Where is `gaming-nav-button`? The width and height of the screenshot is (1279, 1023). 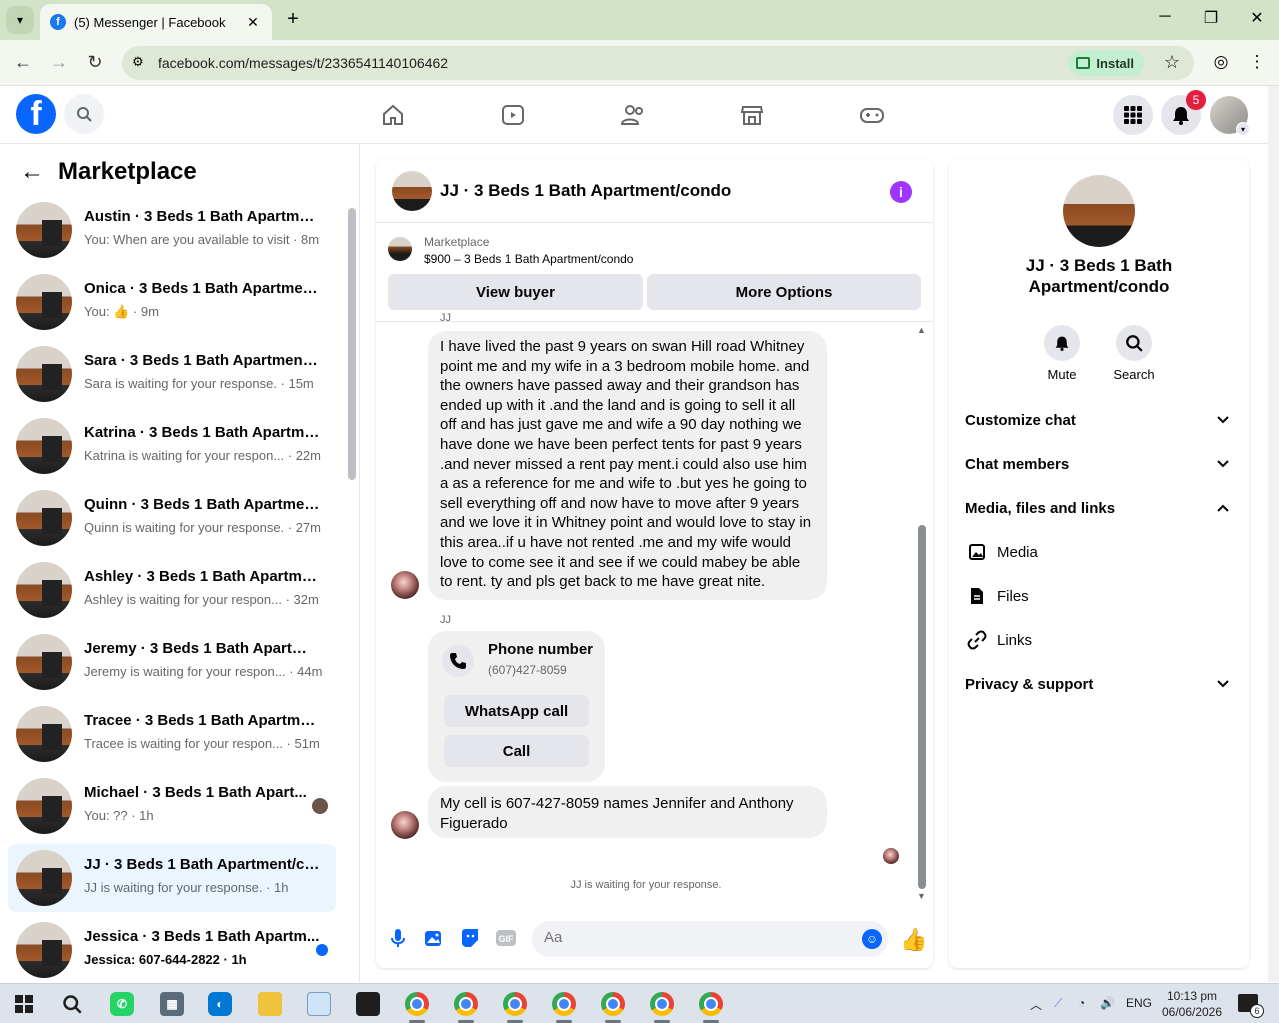 gaming-nav-button is located at coordinates (872, 115).